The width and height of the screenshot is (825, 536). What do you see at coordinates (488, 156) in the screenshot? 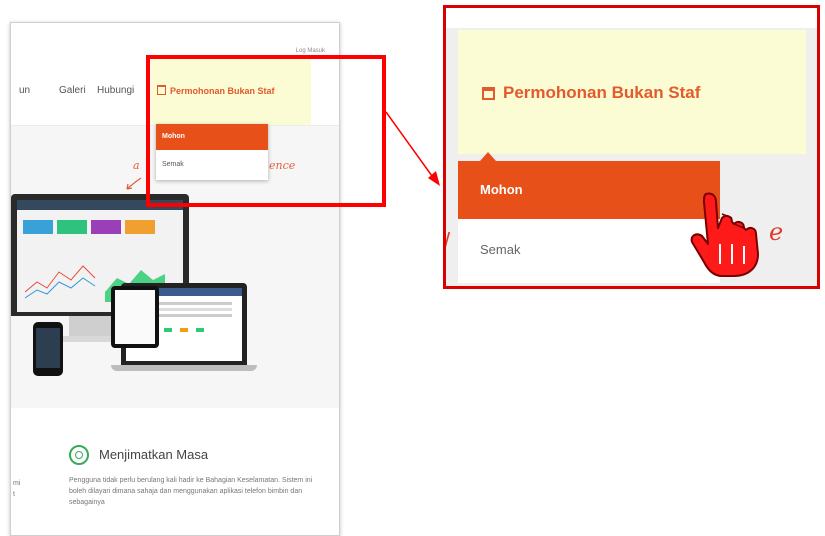
I see `dropdown-pointer` at bounding box center [488, 156].